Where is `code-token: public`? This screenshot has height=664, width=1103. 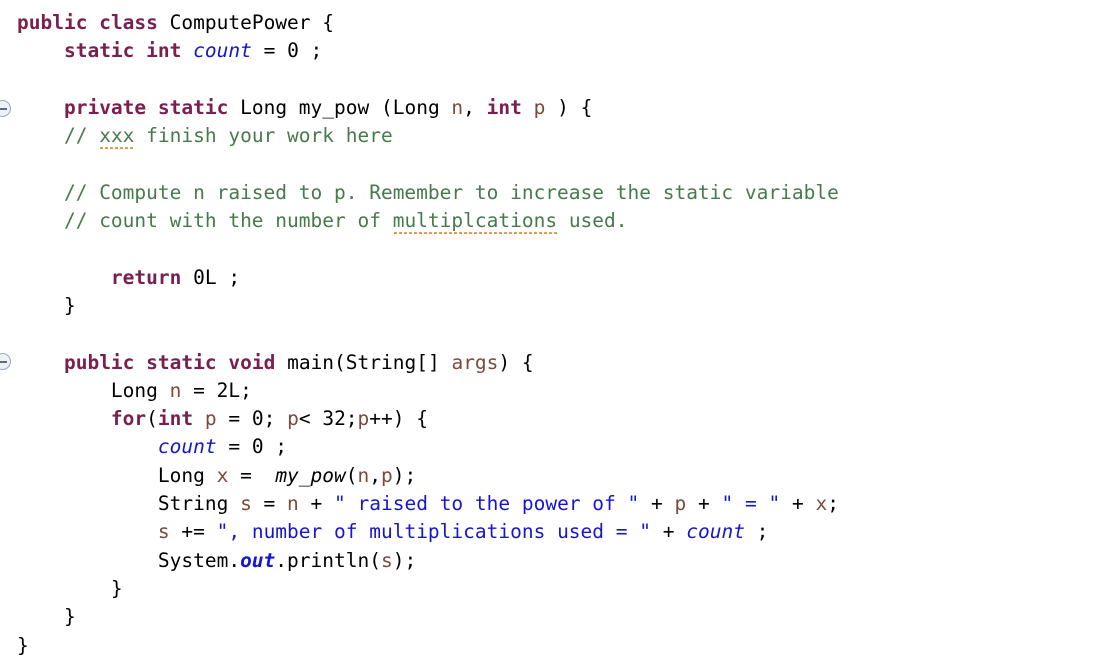 code-token: public is located at coordinates (52, 22).